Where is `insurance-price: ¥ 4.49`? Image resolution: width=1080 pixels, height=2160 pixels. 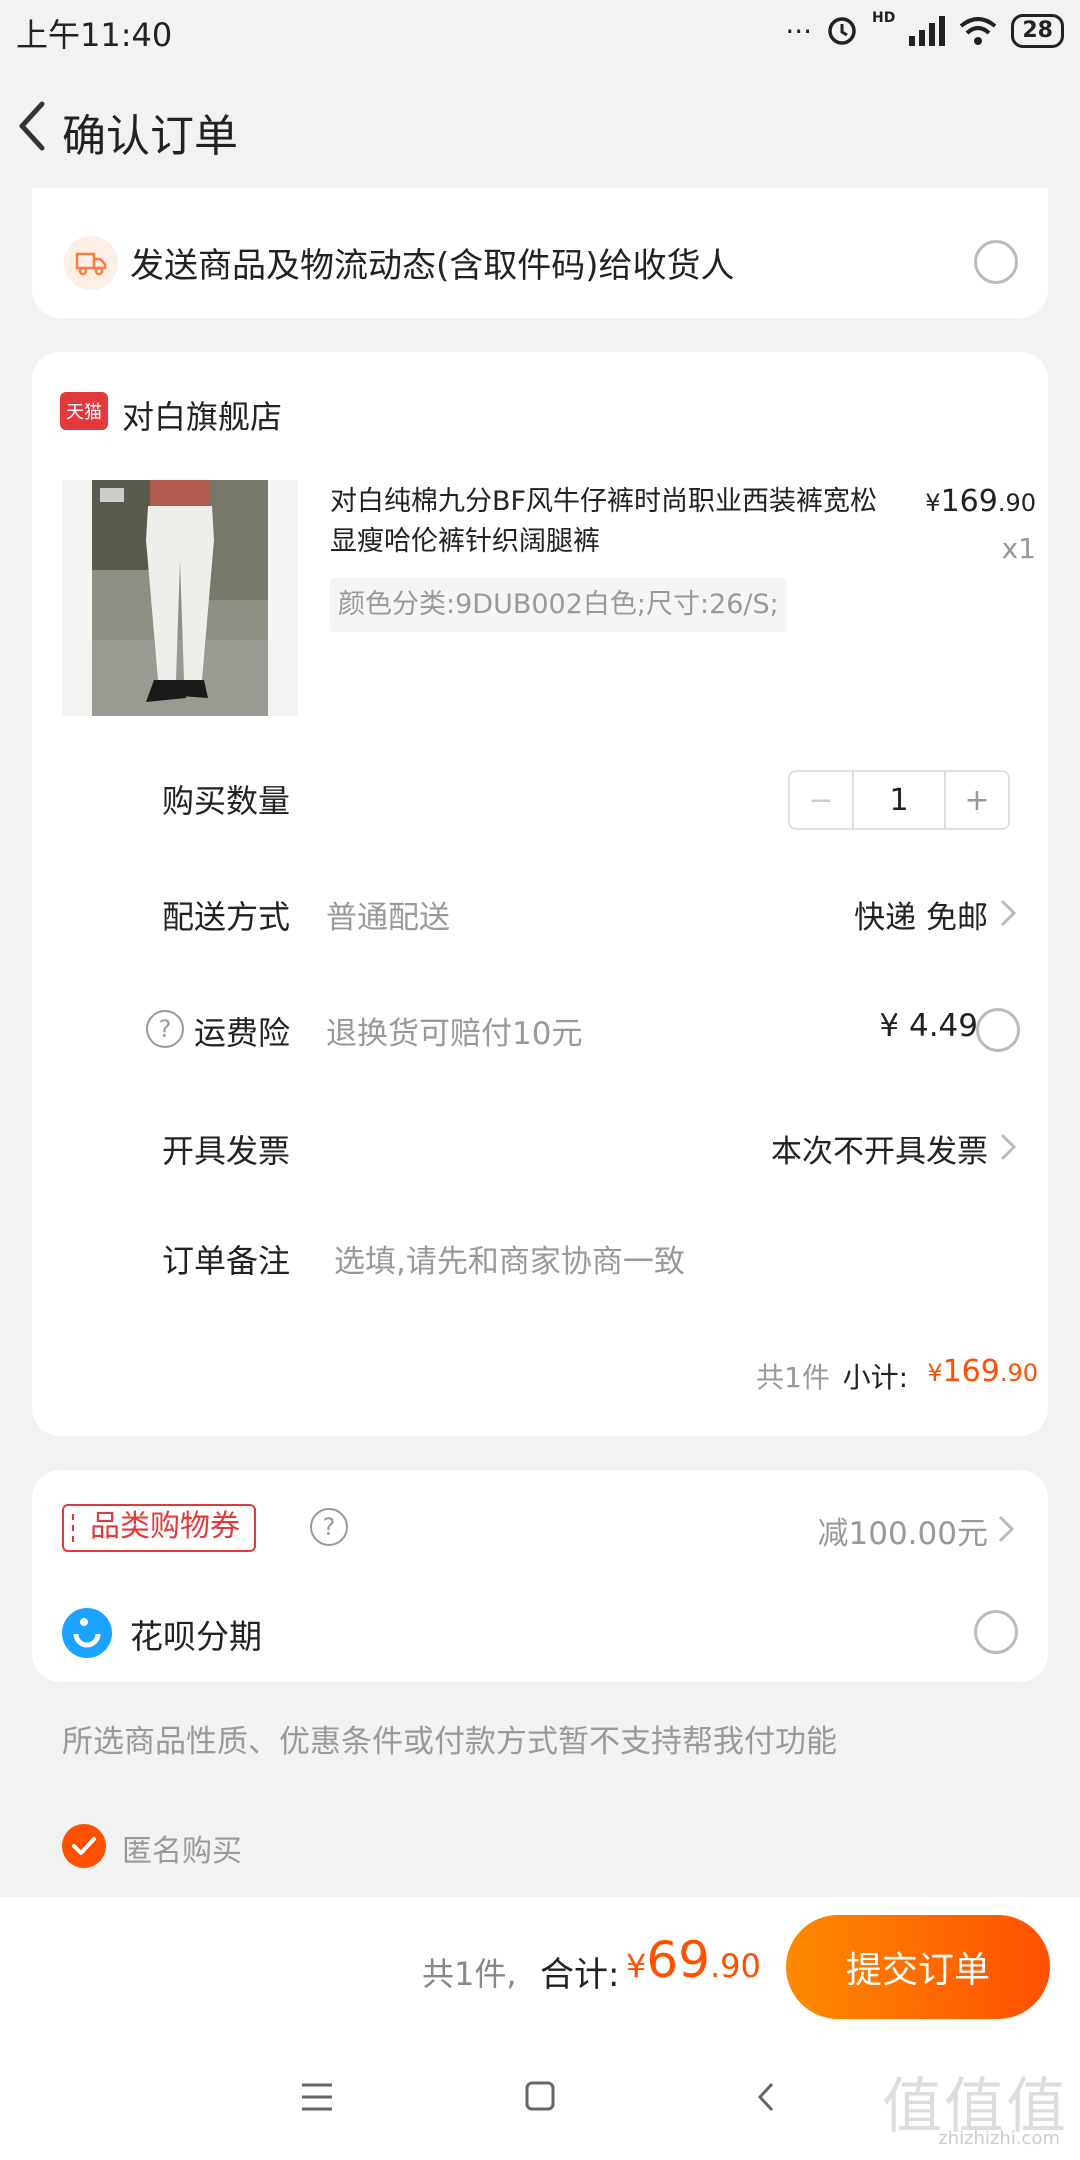 insurance-price: ¥ 4.49 is located at coordinates (928, 1026).